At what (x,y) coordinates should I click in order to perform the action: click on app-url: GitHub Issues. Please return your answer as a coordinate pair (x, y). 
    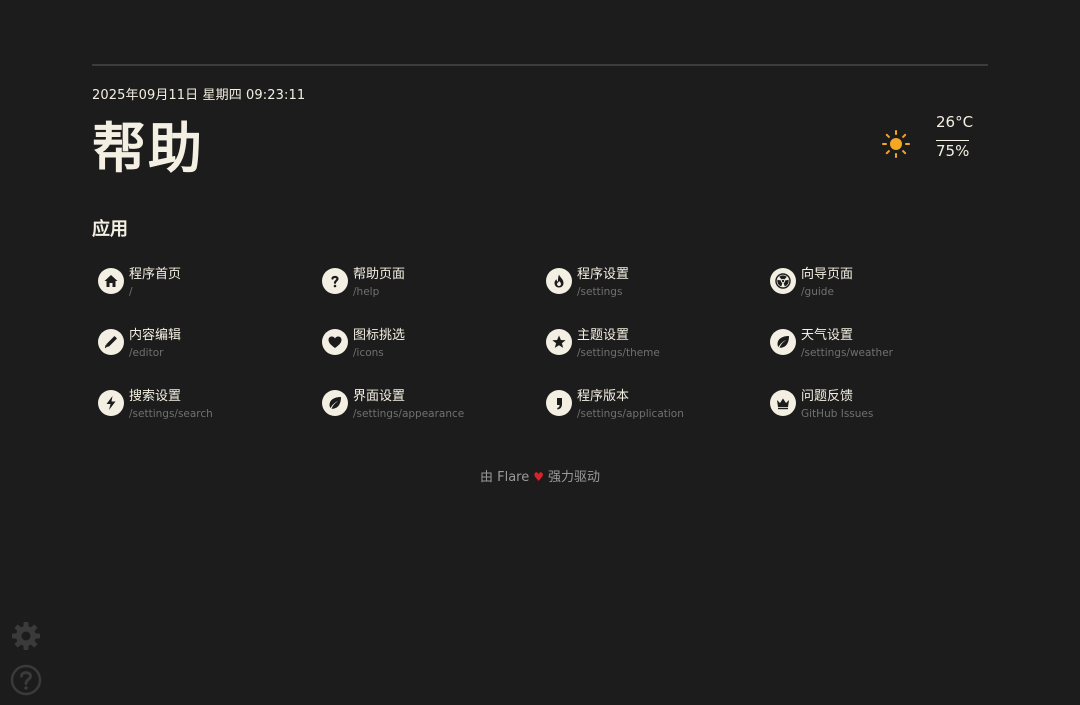
    Looking at the image, I should click on (837, 414).